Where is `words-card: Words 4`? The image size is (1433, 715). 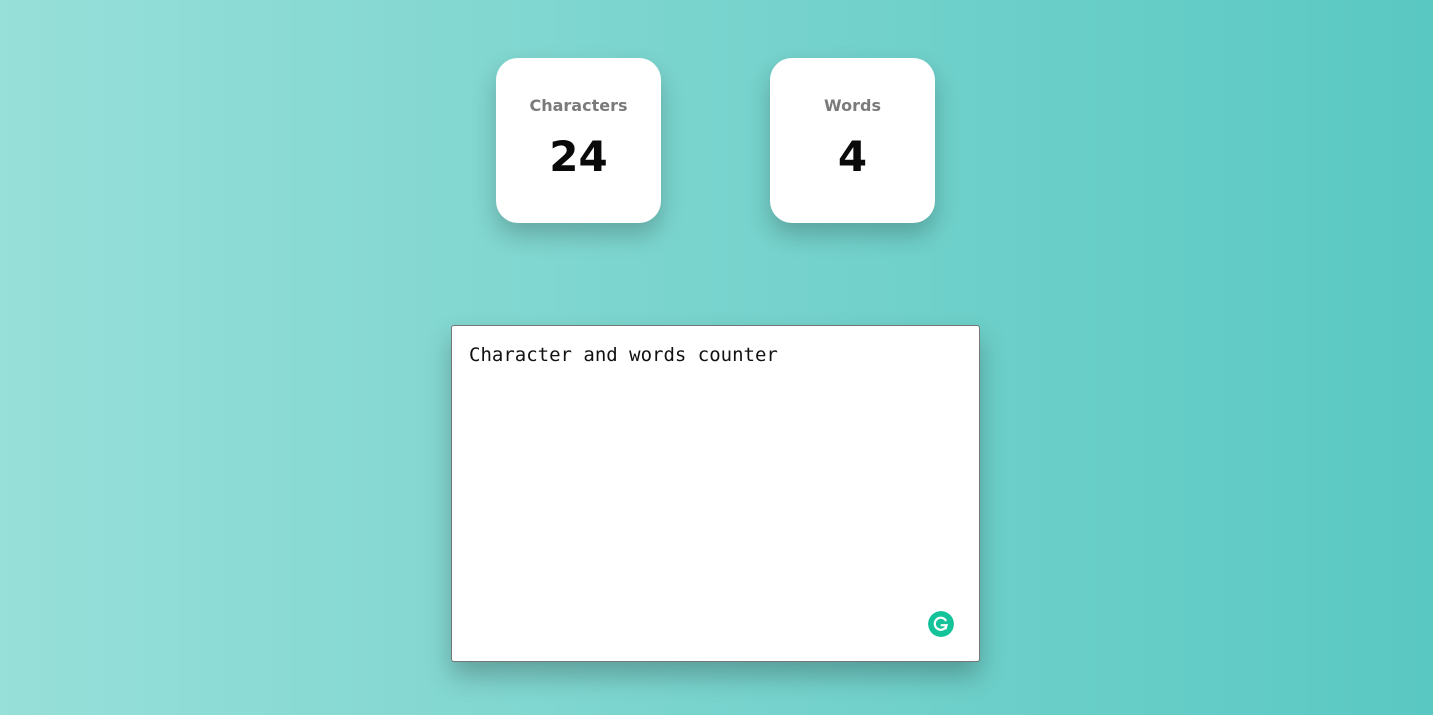 words-card: Words 4 is located at coordinates (852, 140).